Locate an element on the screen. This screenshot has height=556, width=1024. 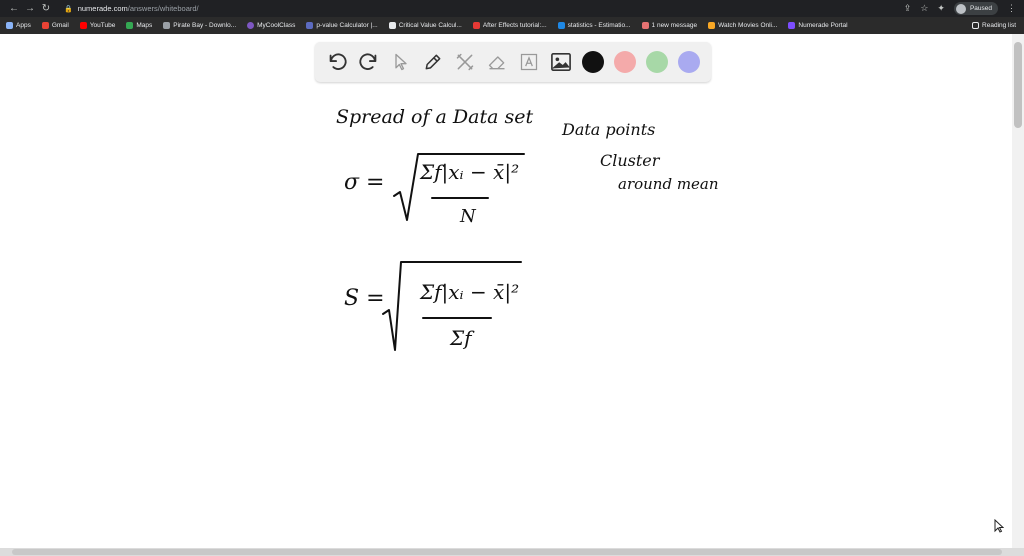
eraser-icon is located at coordinates (496, 63).